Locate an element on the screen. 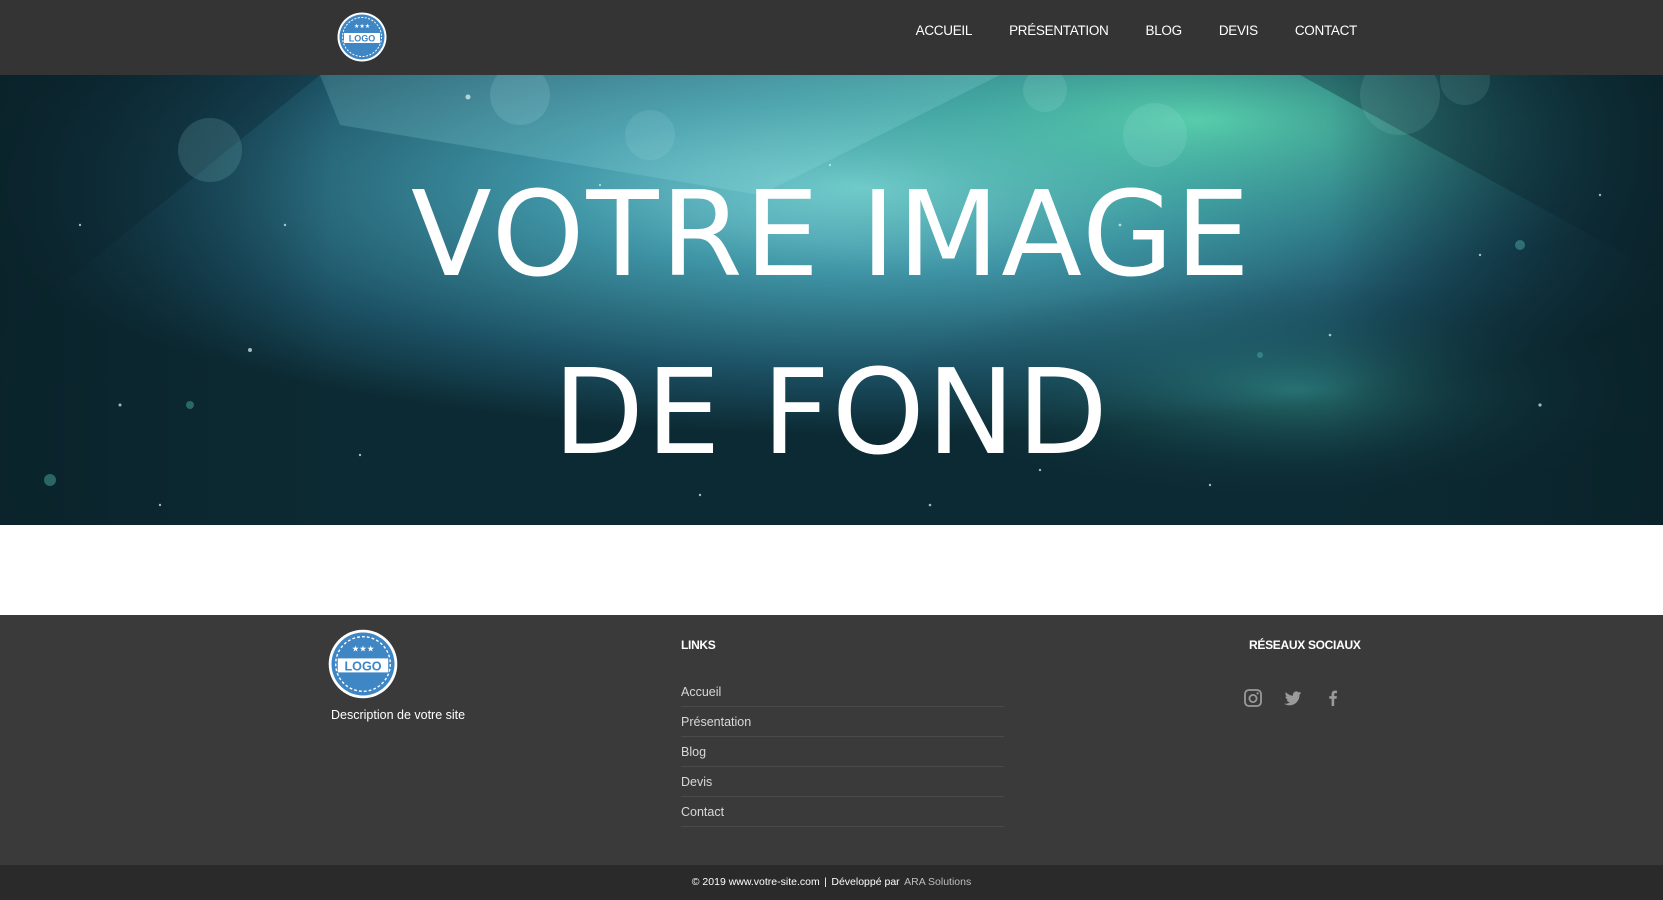 Image resolution: width=1663 pixels, height=900 pixels. footer-logo: ★★★ LOGO is located at coordinates (363, 664).